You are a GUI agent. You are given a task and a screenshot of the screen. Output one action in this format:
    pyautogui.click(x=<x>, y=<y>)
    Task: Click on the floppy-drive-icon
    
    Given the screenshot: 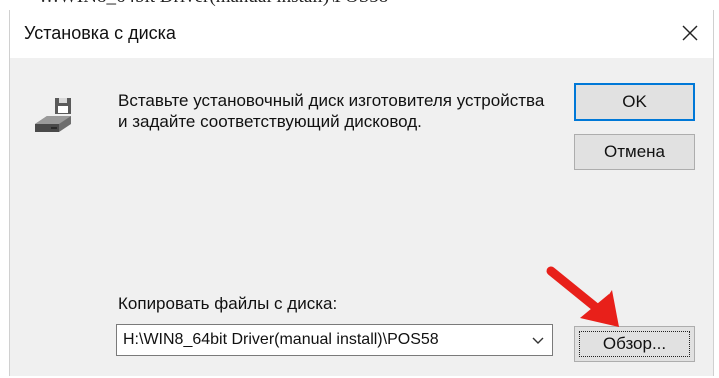 What is the action you would take?
    pyautogui.click(x=53, y=115)
    